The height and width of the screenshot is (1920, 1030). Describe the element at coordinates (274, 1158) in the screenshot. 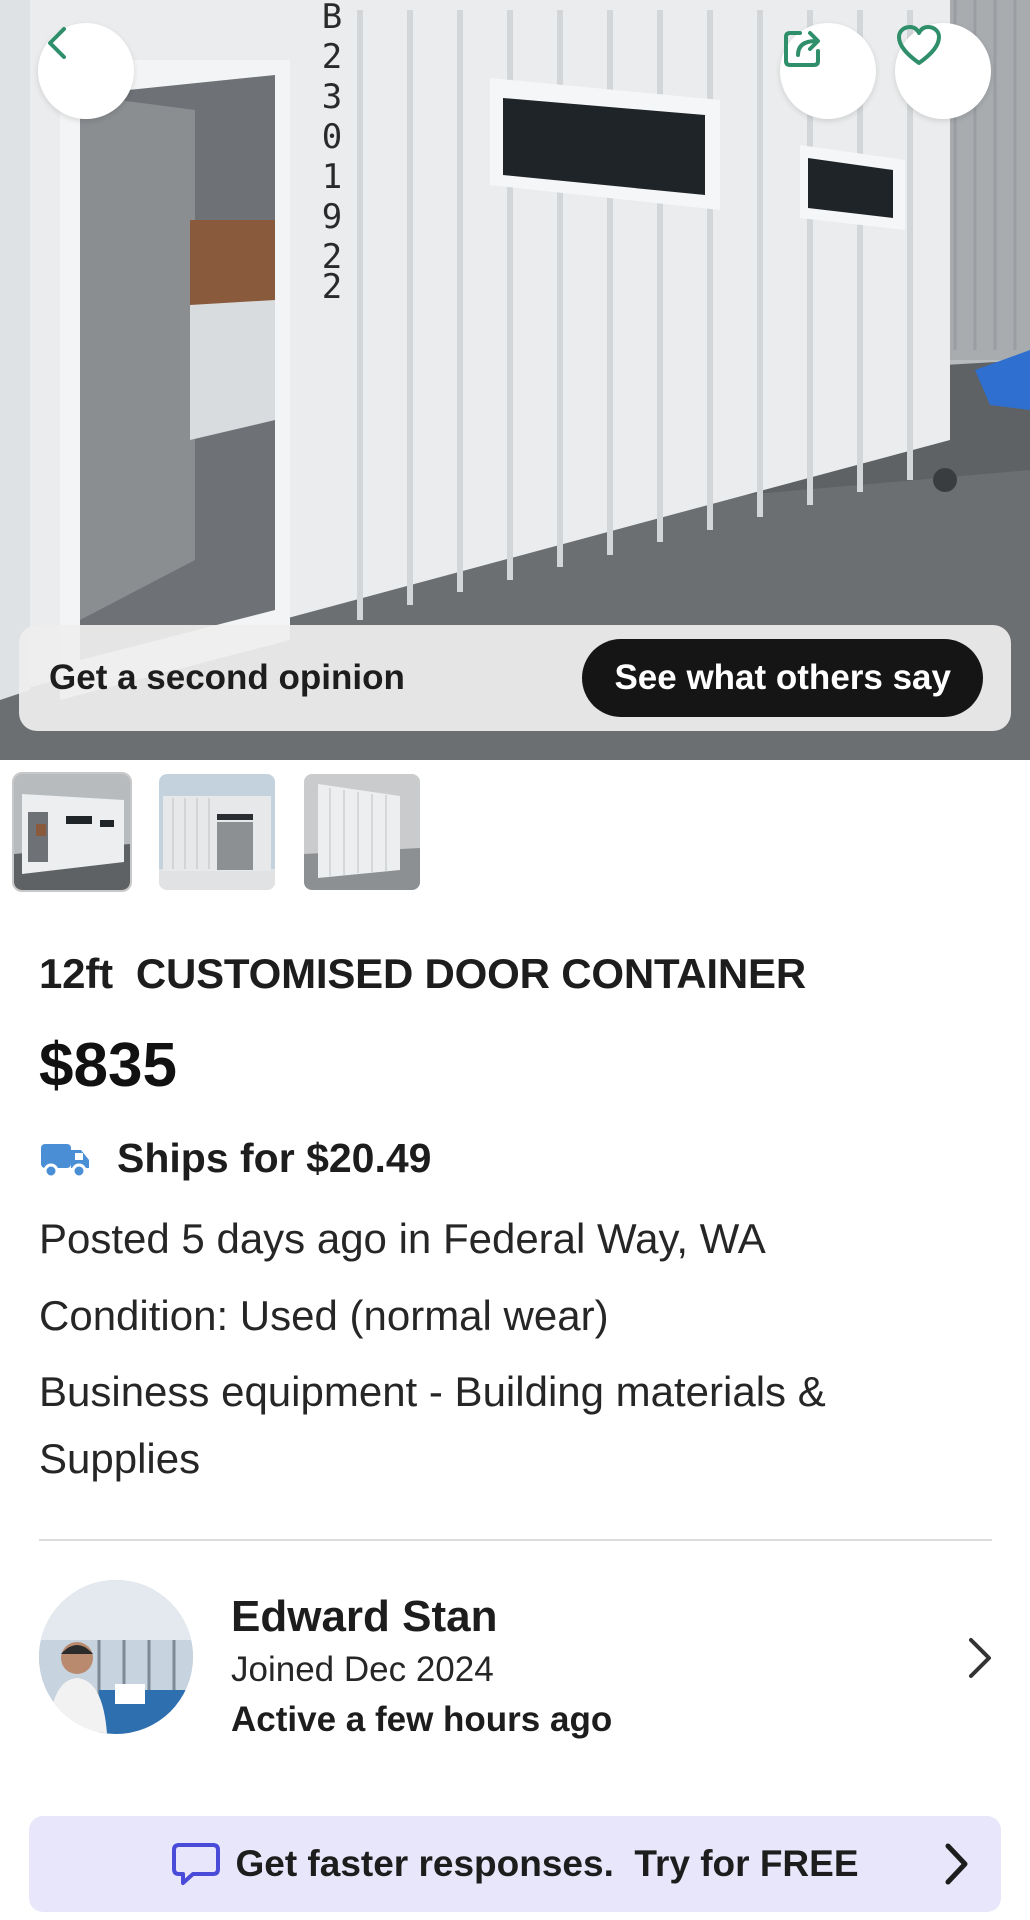

I see `shipping-text: Ships for $20.49` at that location.